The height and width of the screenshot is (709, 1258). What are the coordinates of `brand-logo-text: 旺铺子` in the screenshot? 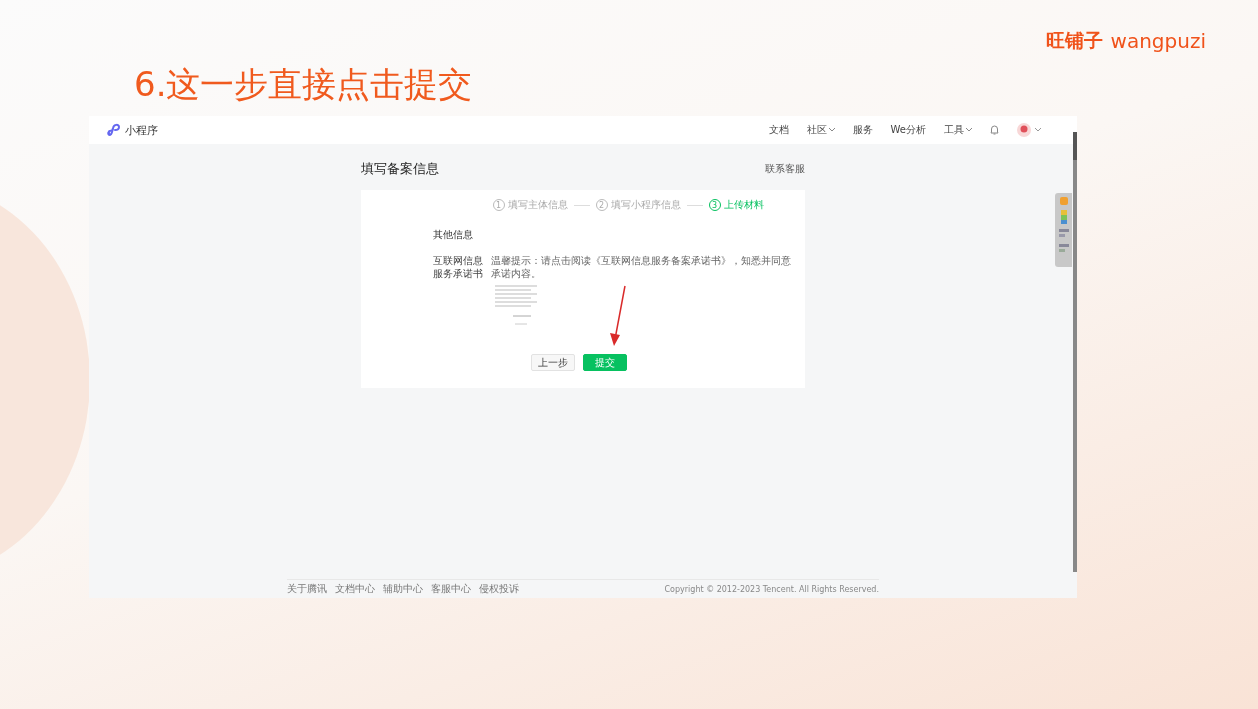 It's located at (1074, 40).